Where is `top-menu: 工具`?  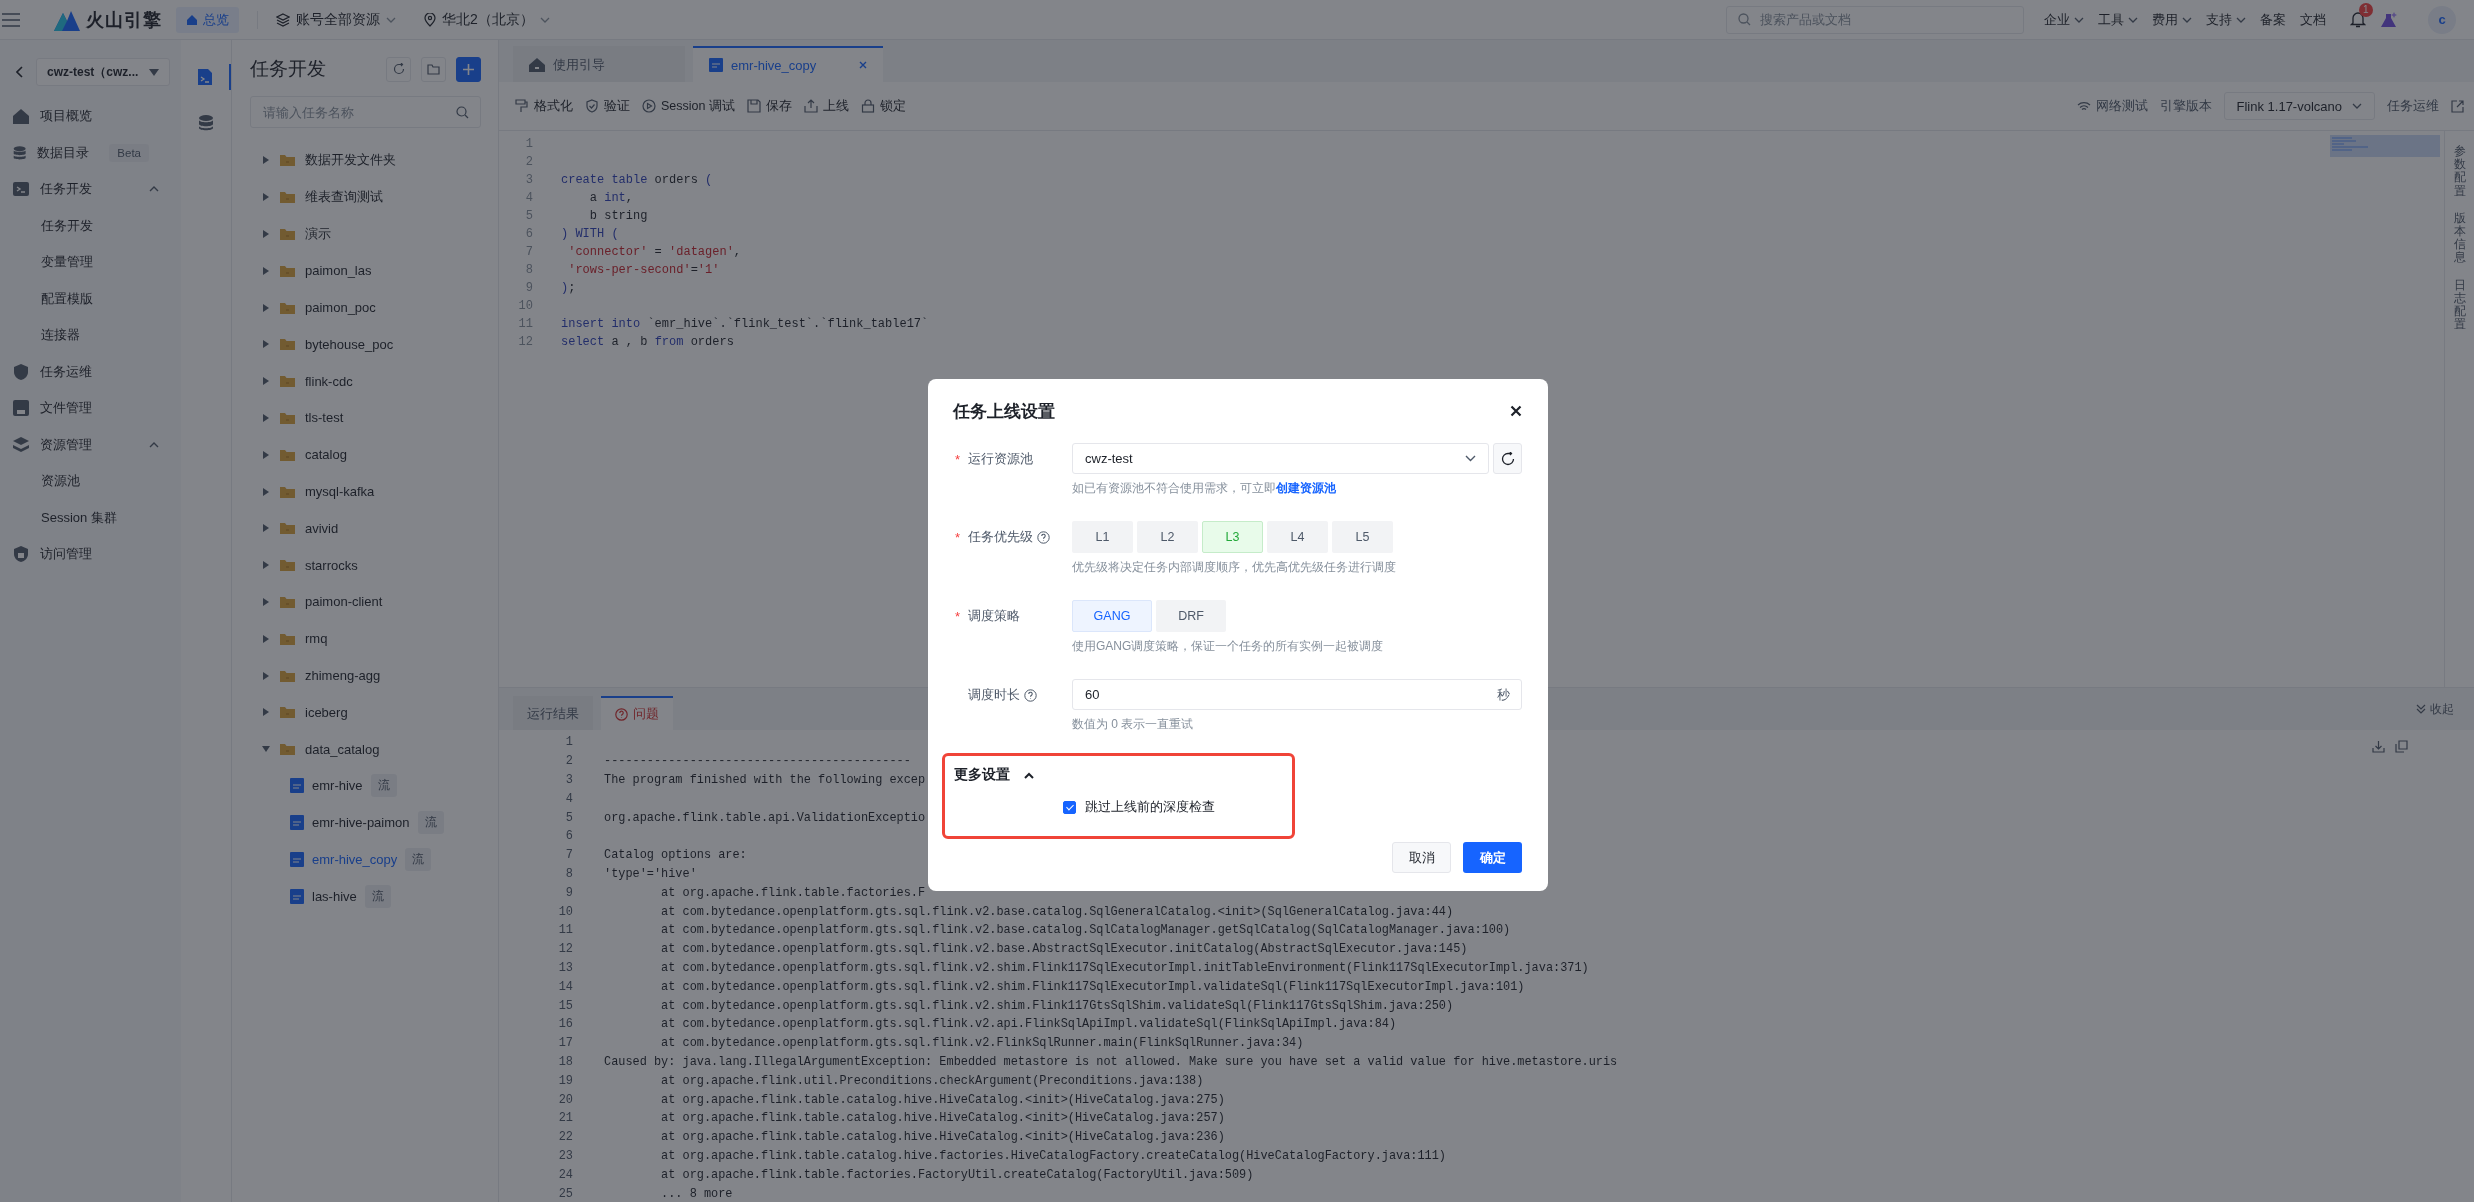
top-menu: 工具 is located at coordinates (2118, 19).